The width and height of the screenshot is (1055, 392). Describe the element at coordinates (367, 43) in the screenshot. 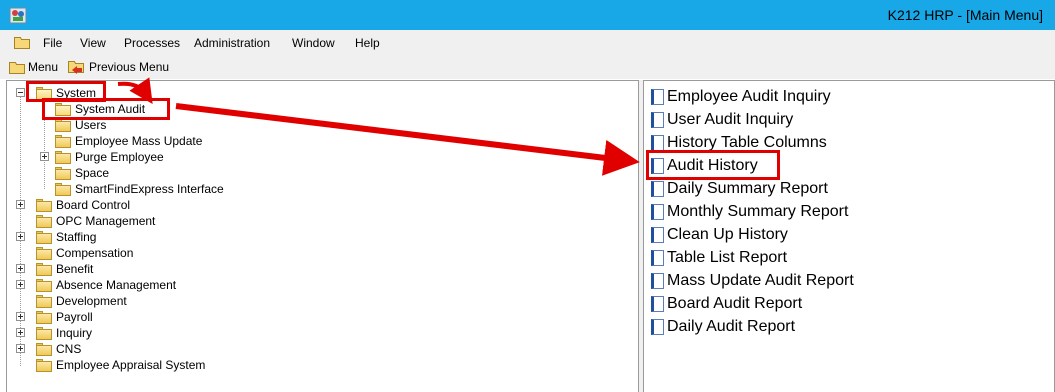

I see `menu-help: Help` at that location.